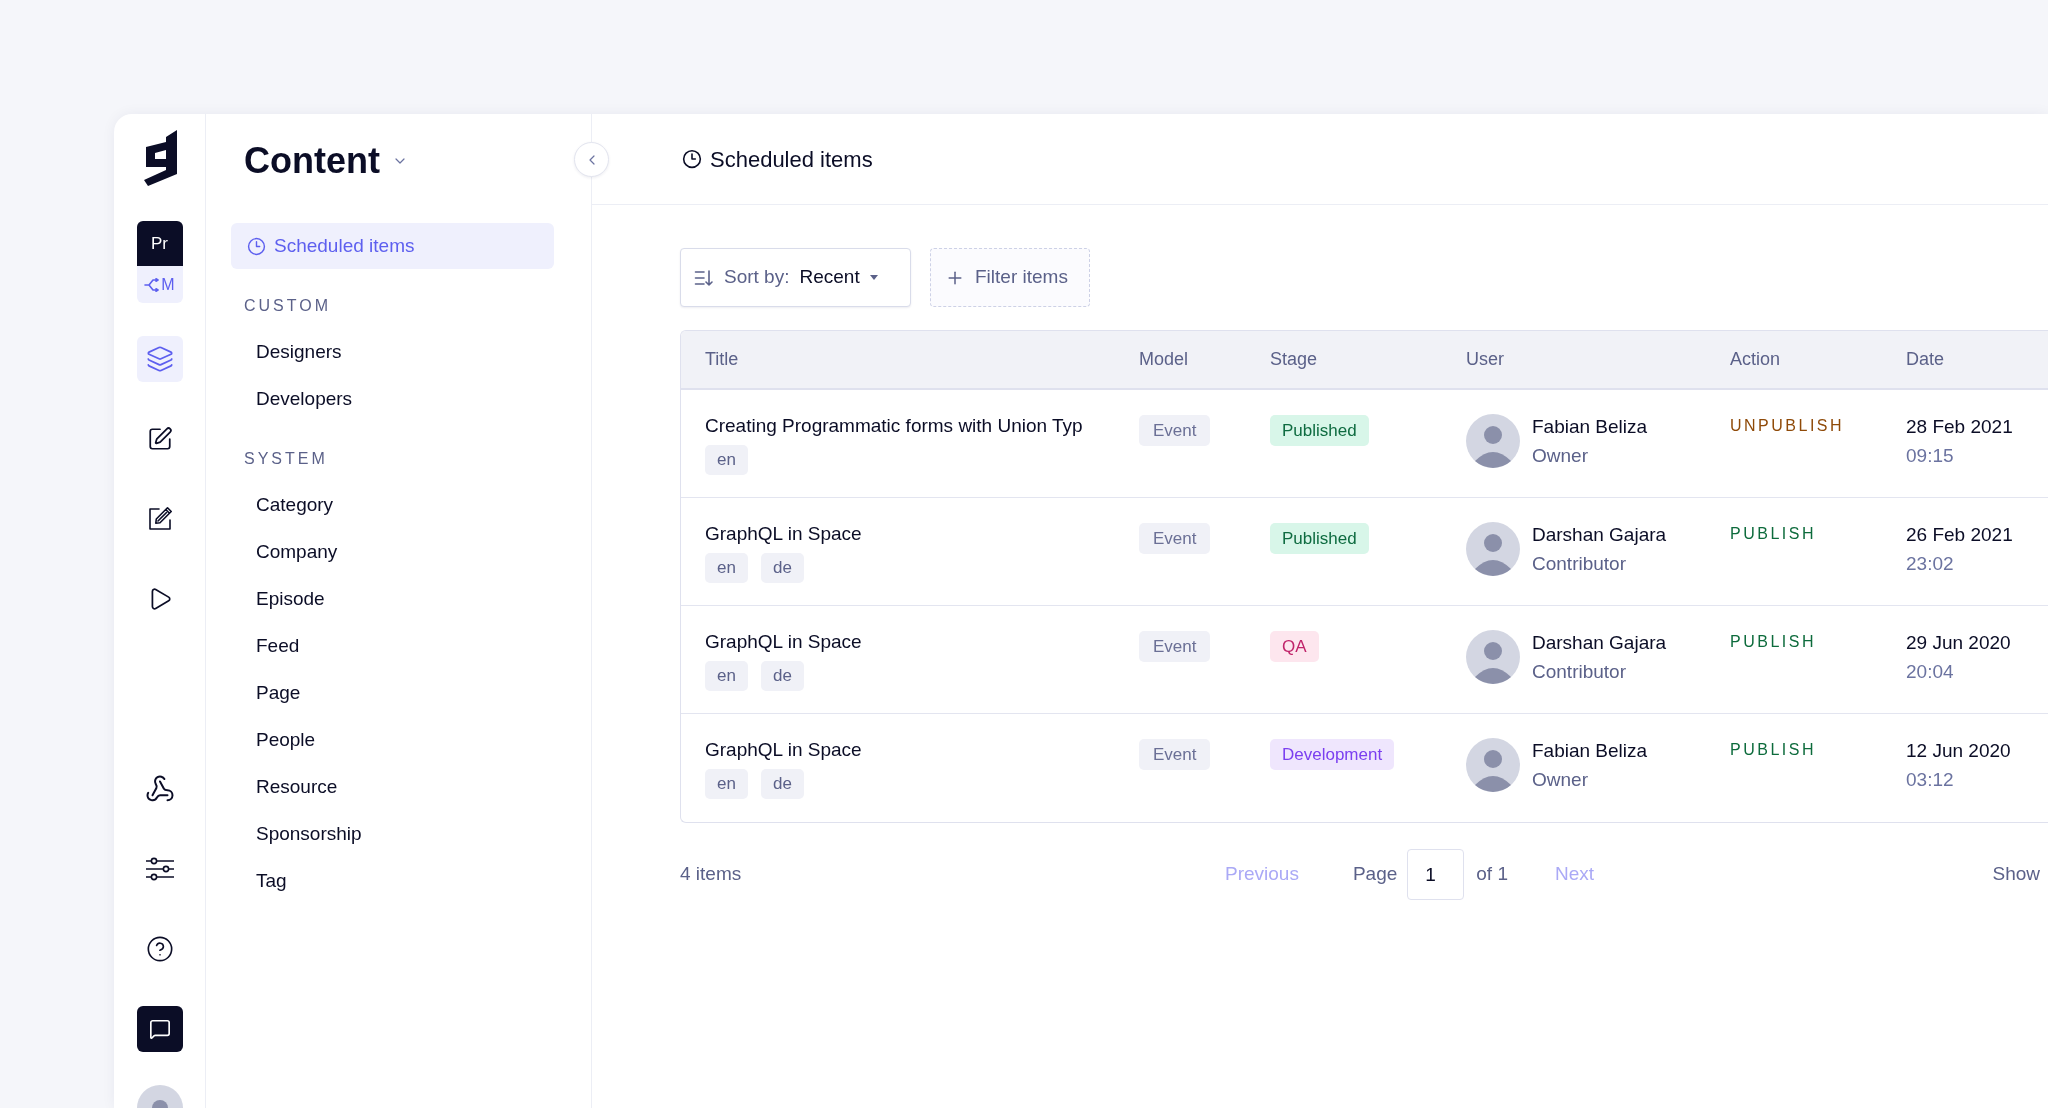 Image resolution: width=2048 pixels, height=1108 pixels. What do you see at coordinates (392, 352) in the screenshot?
I see `sidebar-item: Designers` at bounding box center [392, 352].